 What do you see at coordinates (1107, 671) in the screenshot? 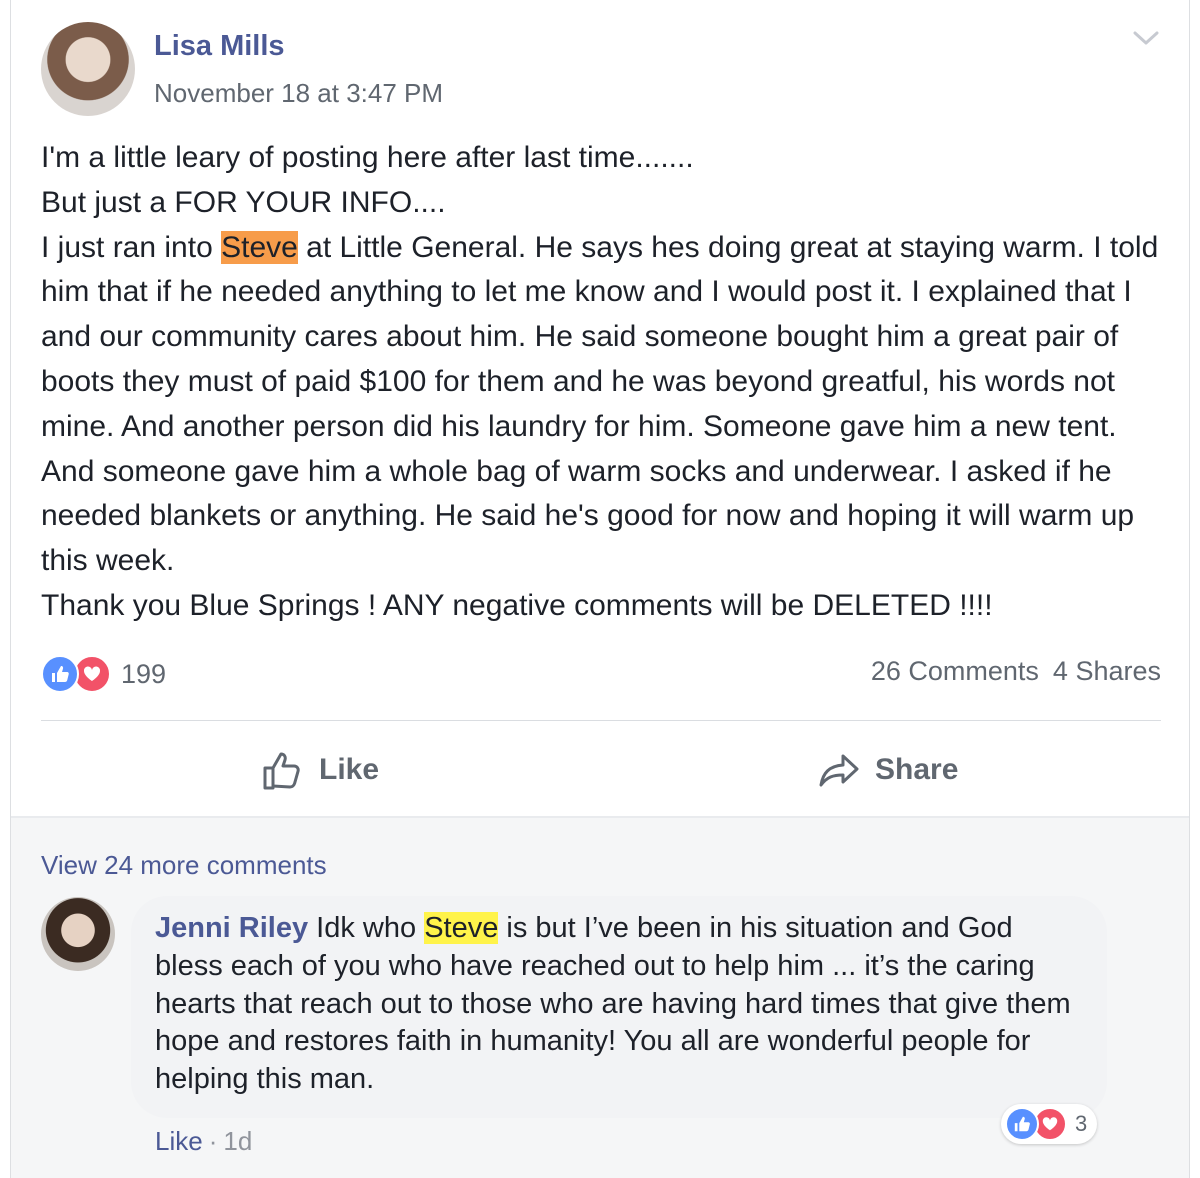
I see `shares-count: 4 Shares` at bounding box center [1107, 671].